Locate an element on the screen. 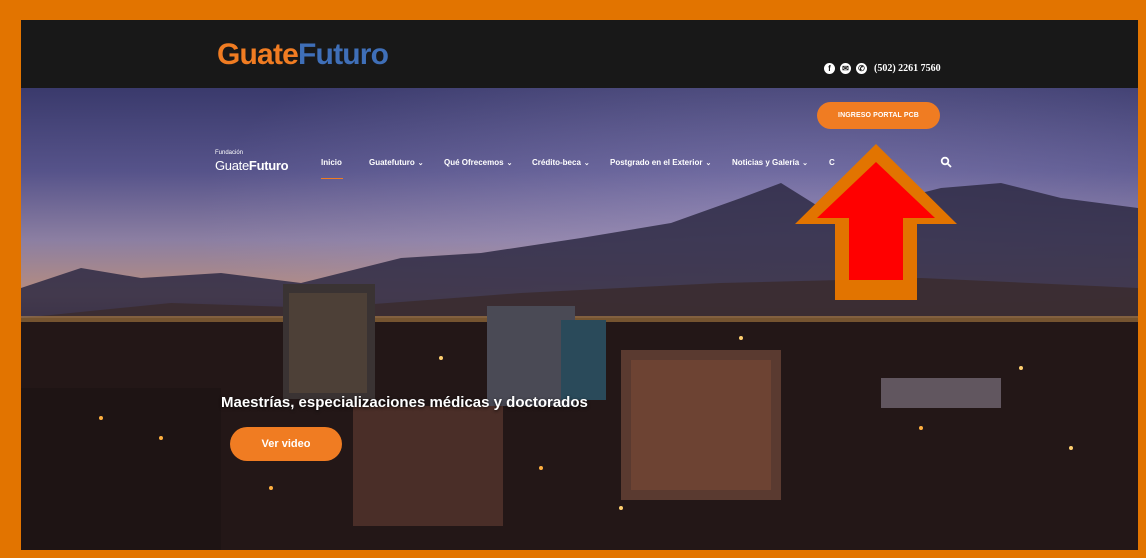 The height and width of the screenshot is (558, 1146). logo-futuro-text: Futuro is located at coordinates (268, 165).